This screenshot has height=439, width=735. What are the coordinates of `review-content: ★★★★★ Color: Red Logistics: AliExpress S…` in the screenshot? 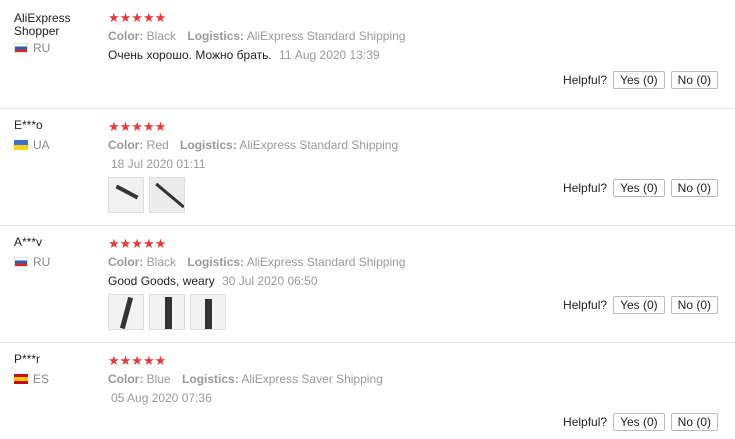 It's located at (328, 166).